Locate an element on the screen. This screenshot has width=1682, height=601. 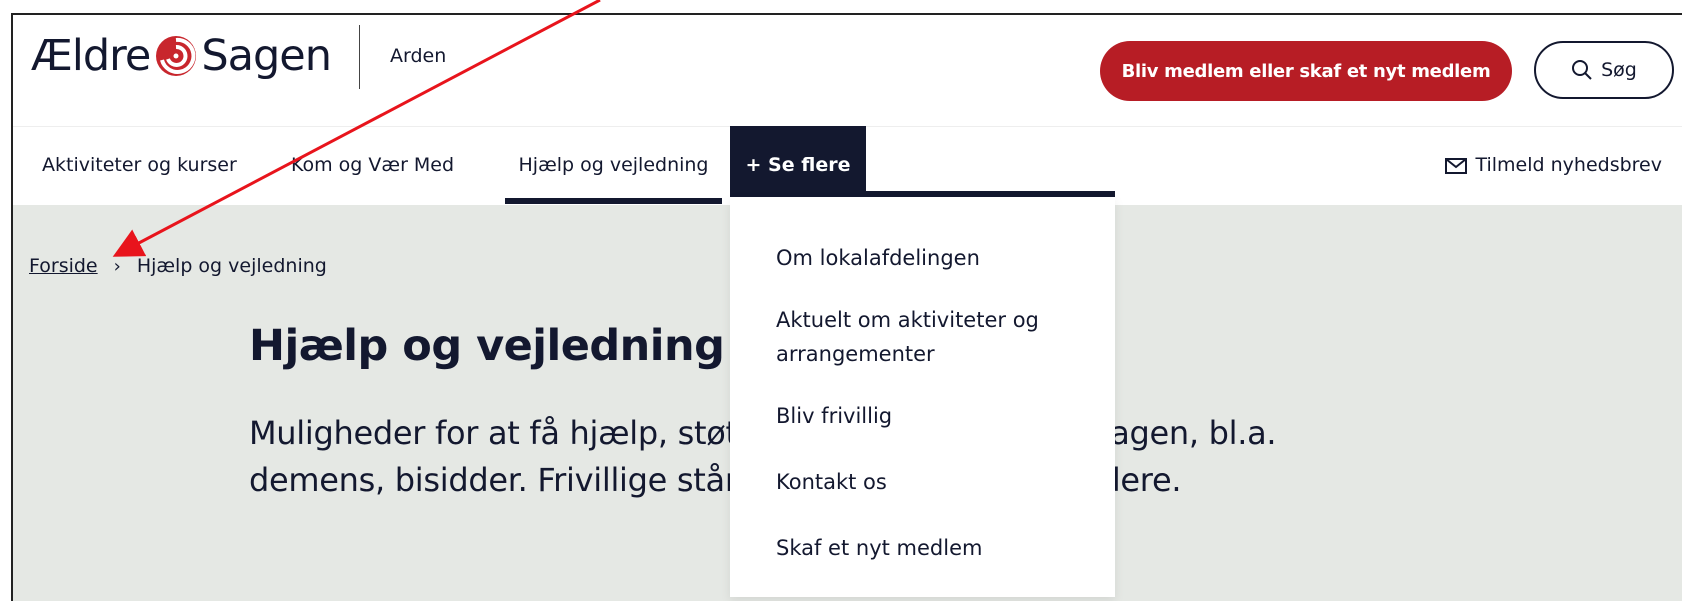
mail-icon is located at coordinates (1456, 165).